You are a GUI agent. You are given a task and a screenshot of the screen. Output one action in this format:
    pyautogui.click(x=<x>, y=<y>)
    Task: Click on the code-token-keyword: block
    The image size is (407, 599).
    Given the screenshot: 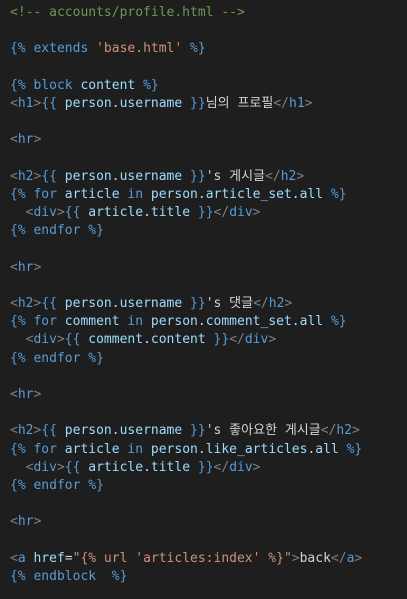 What is the action you would take?
    pyautogui.click(x=53, y=85)
    